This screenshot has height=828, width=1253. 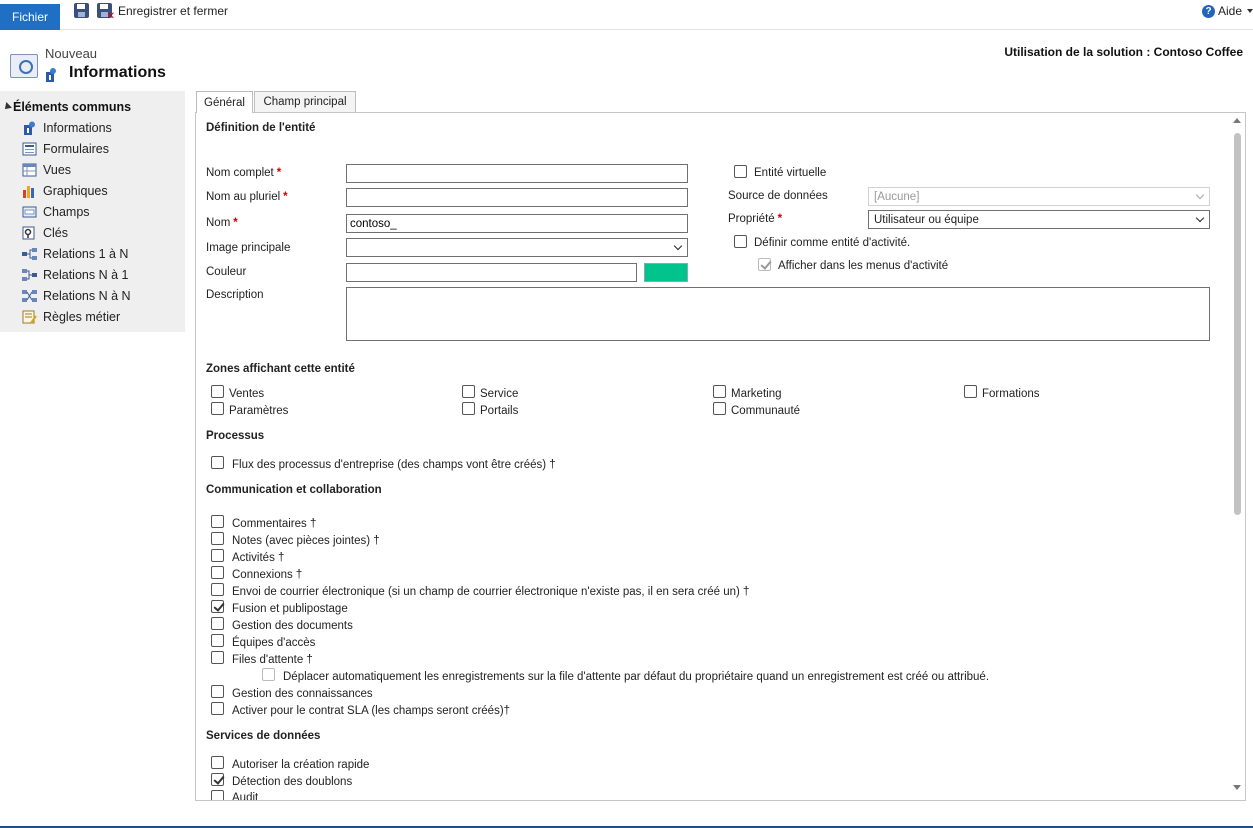 I want to click on page-title: Informations, so click(x=117, y=72).